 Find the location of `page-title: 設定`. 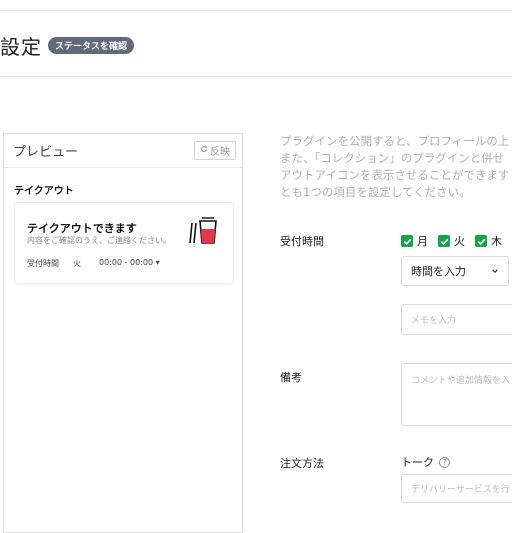

page-title: 設定 is located at coordinates (21, 46).